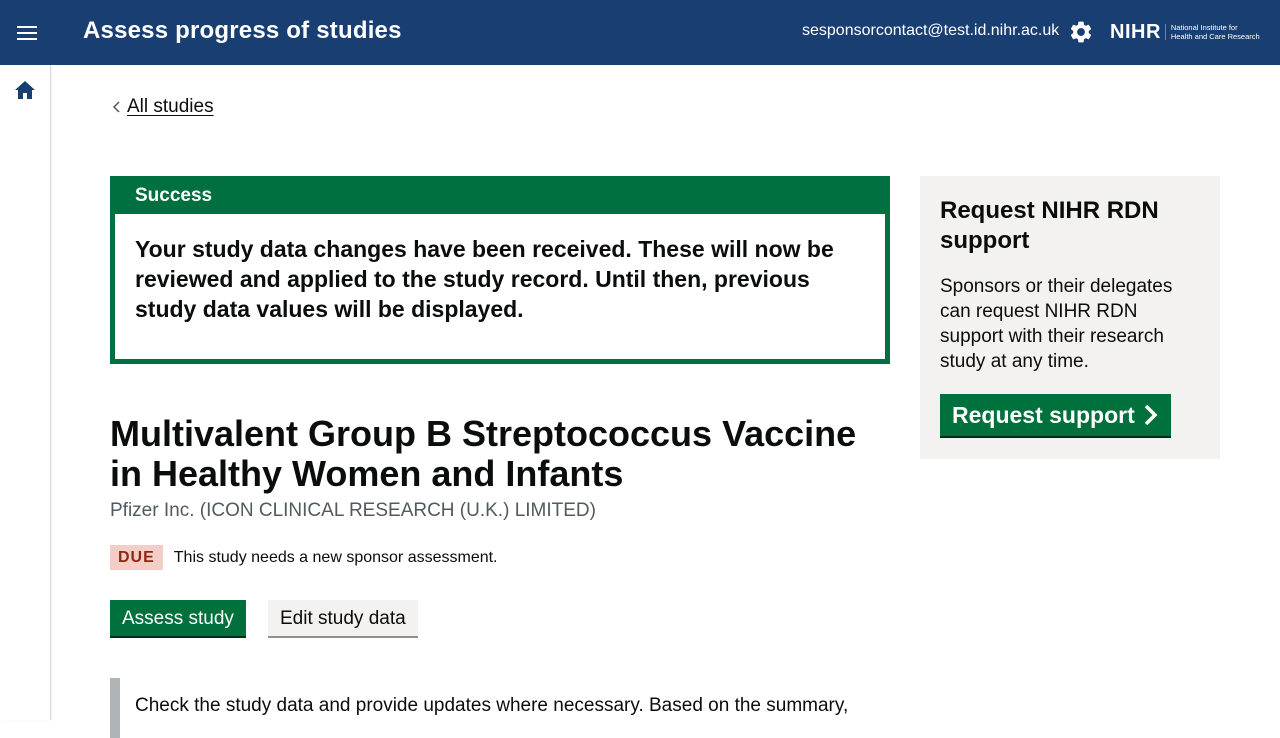 Image resolution: width=1280 pixels, height=738 pixels. I want to click on home-icon, so click(26, 91).